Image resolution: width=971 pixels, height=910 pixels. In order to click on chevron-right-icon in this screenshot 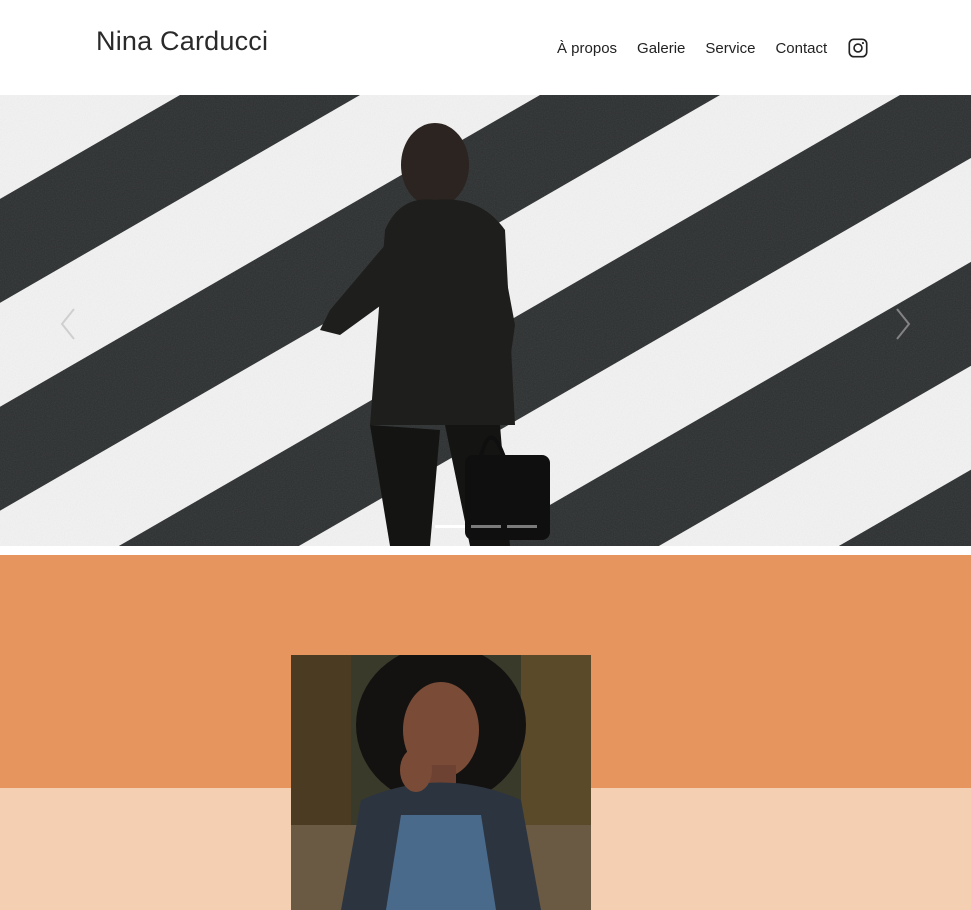, I will do `click(903, 324)`.